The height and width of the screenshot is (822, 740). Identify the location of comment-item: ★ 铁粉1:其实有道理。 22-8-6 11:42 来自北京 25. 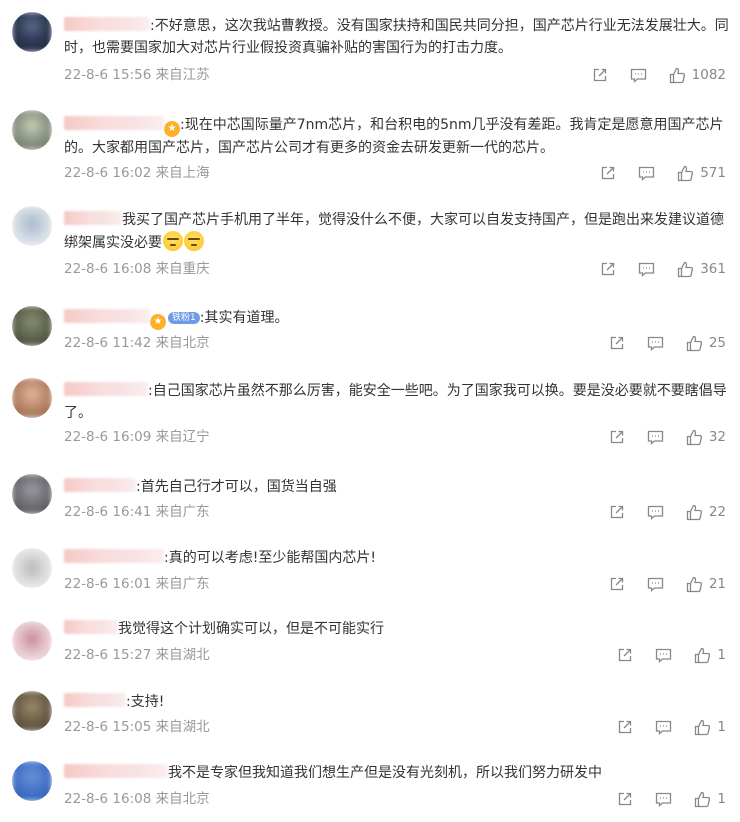
(370, 327).